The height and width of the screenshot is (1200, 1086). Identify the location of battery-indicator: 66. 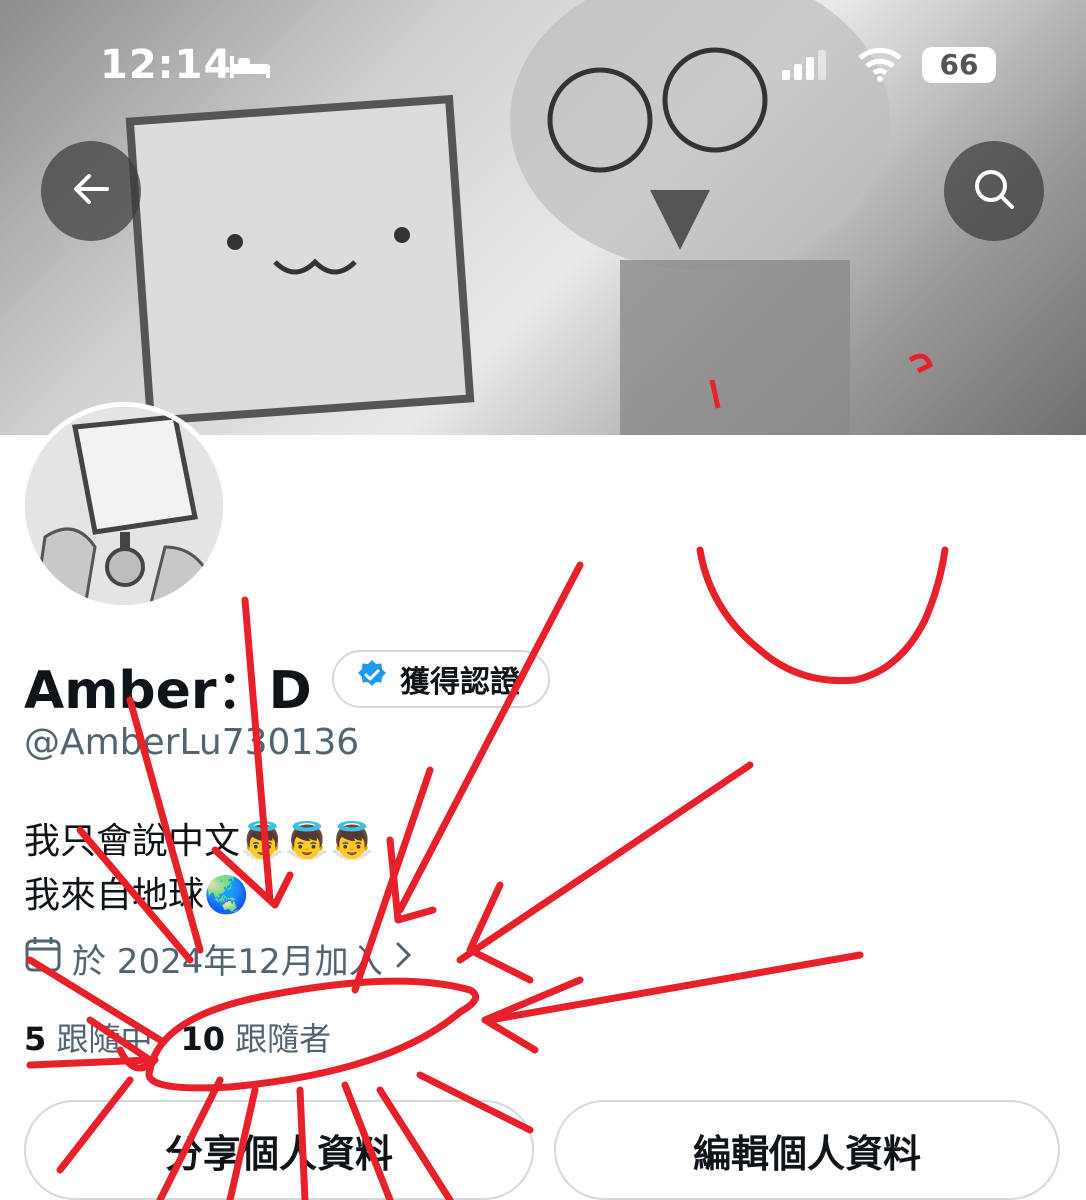
(959, 65).